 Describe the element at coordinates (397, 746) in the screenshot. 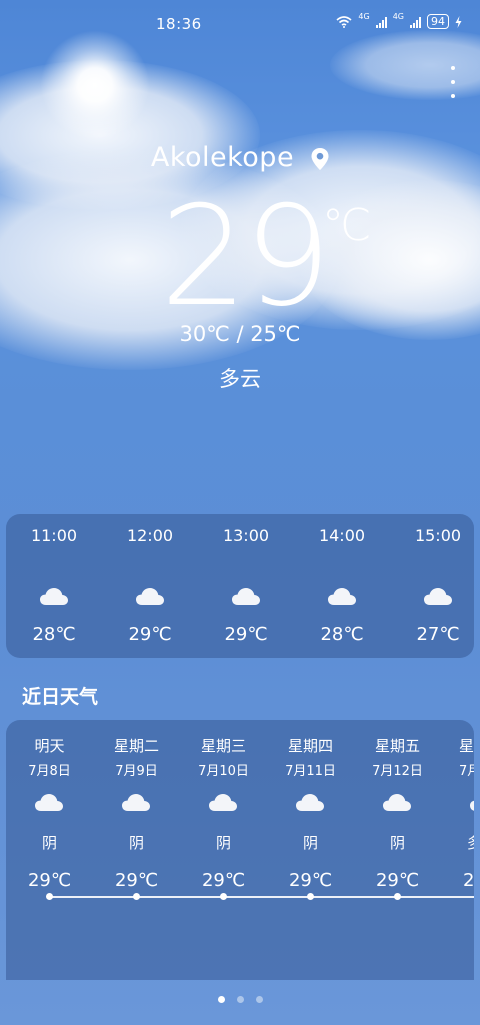

I see `day-label: 星期五` at that location.